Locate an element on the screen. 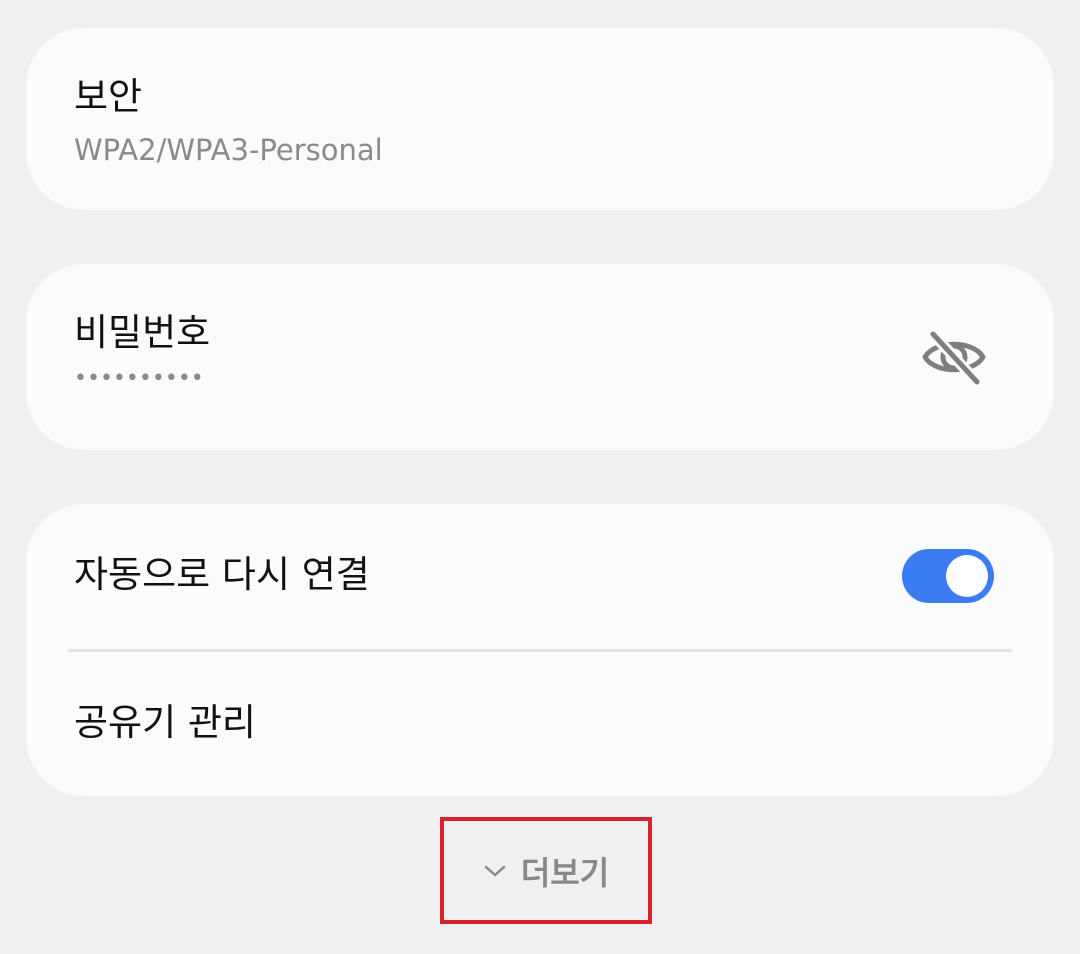 This screenshot has height=954, width=1080. toggle-password-visibility-button is located at coordinates (954, 357).